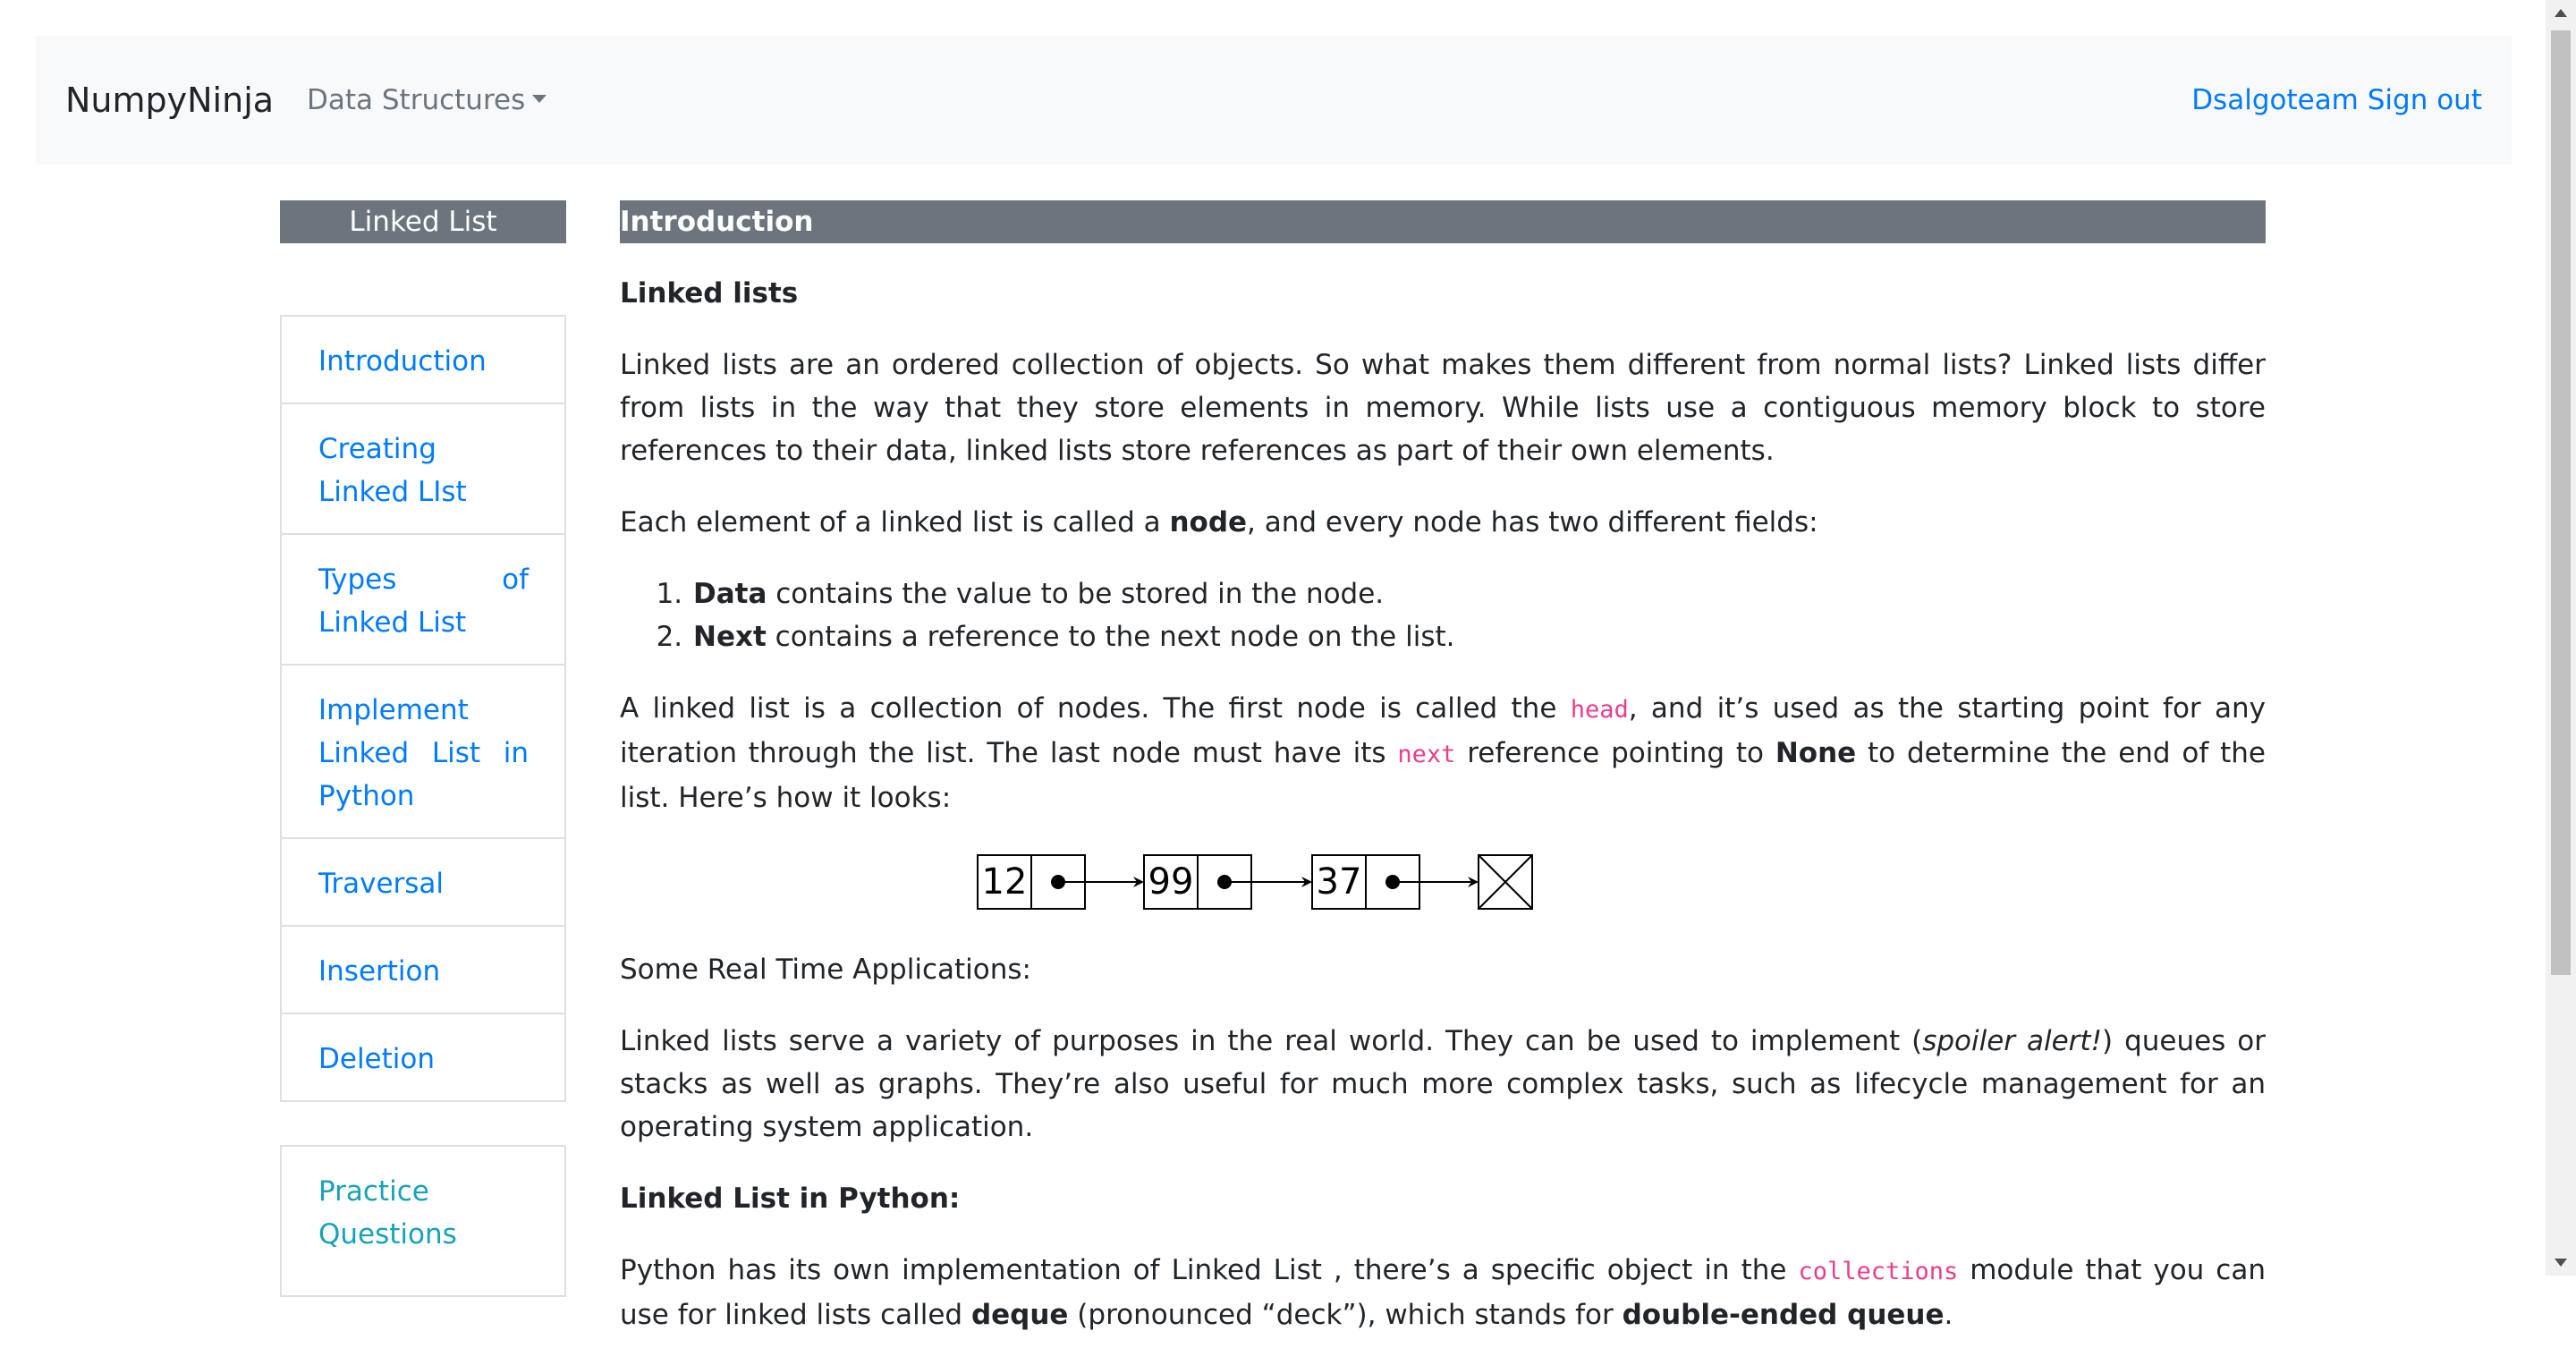 The image size is (2576, 1365). I want to click on content-title: Introduction, so click(1443, 221).